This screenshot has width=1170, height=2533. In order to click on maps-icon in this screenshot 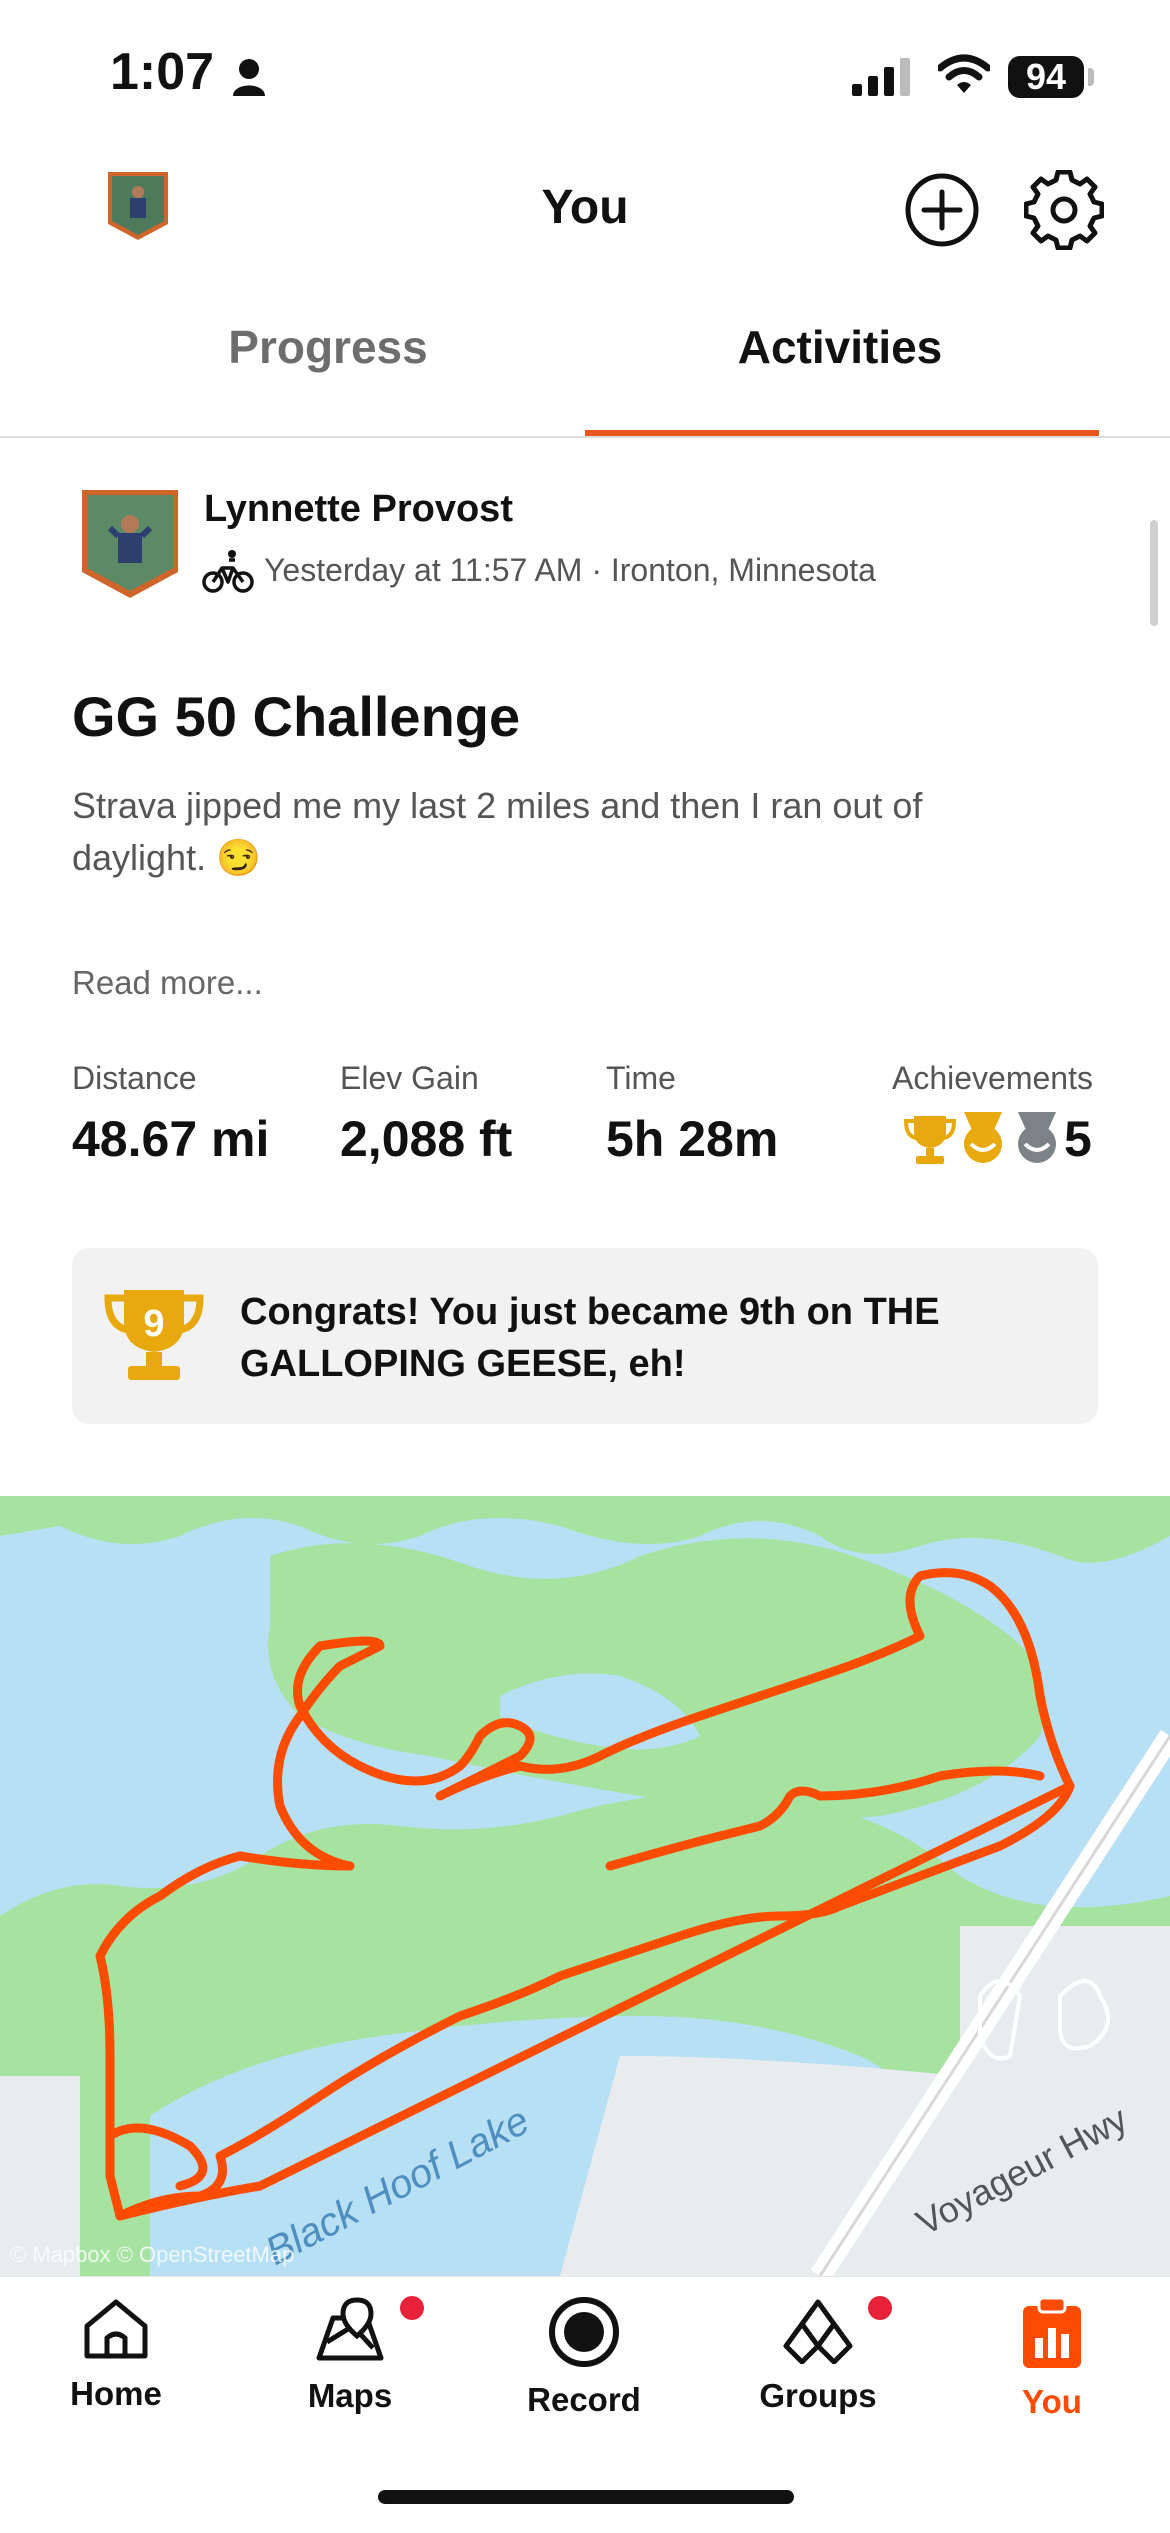, I will do `click(350, 2329)`.